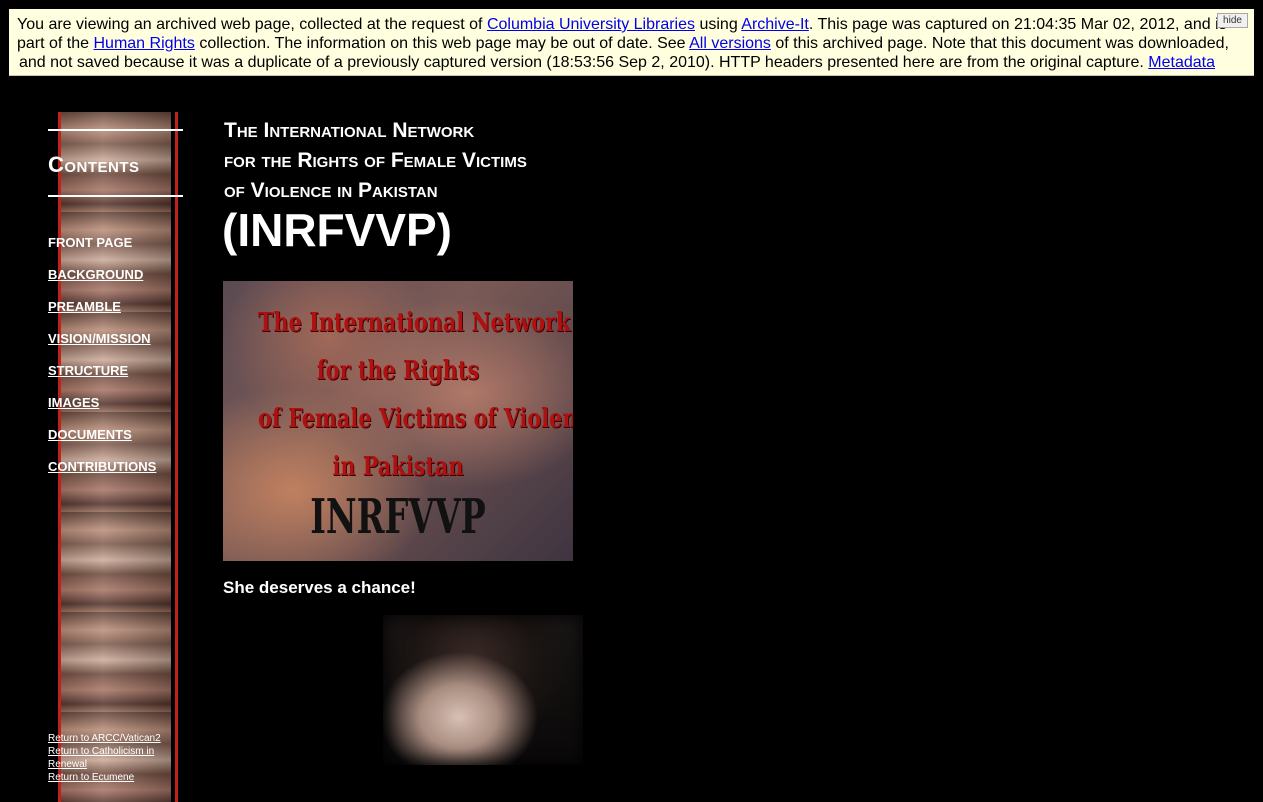  I want to click on title-line: The International Network, so click(349, 130).